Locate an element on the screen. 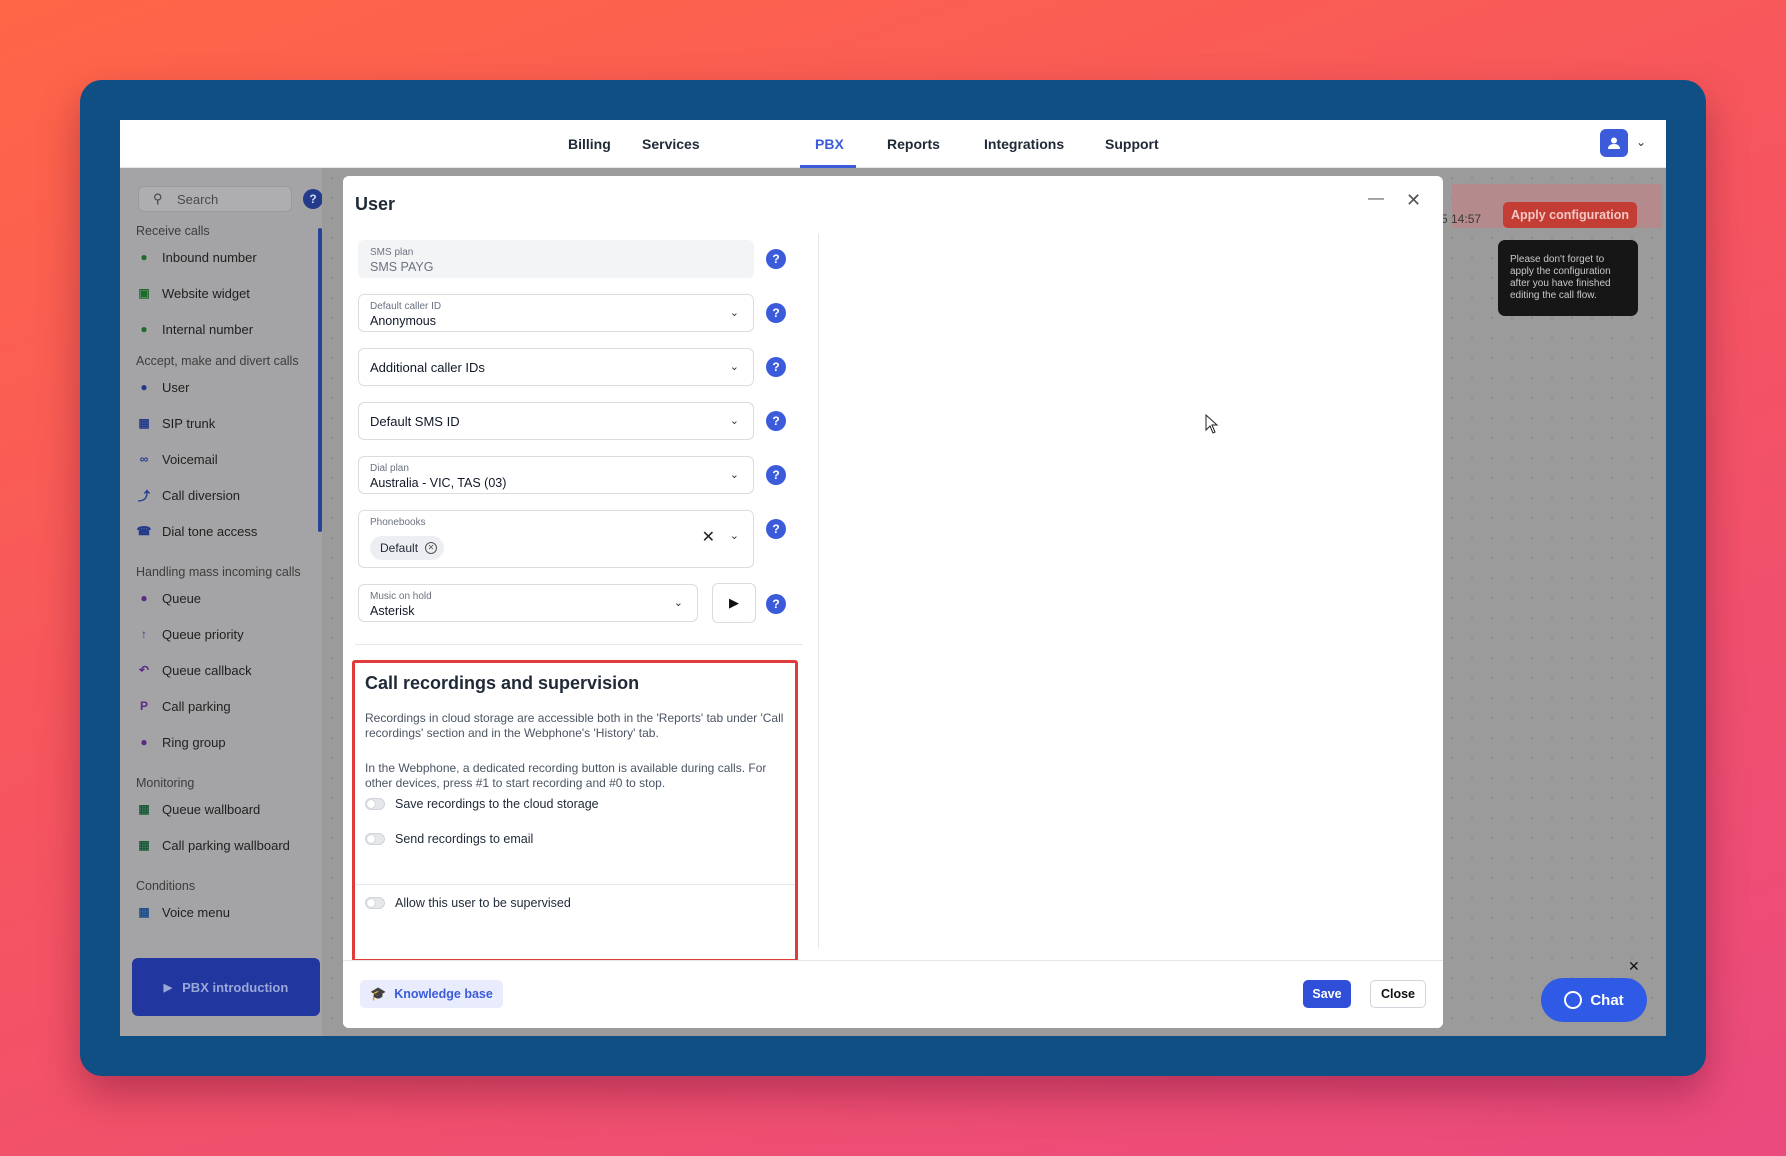 This screenshot has height=1156, width=1786. sidebar-item-queue: ● Queue is located at coordinates (168, 598).